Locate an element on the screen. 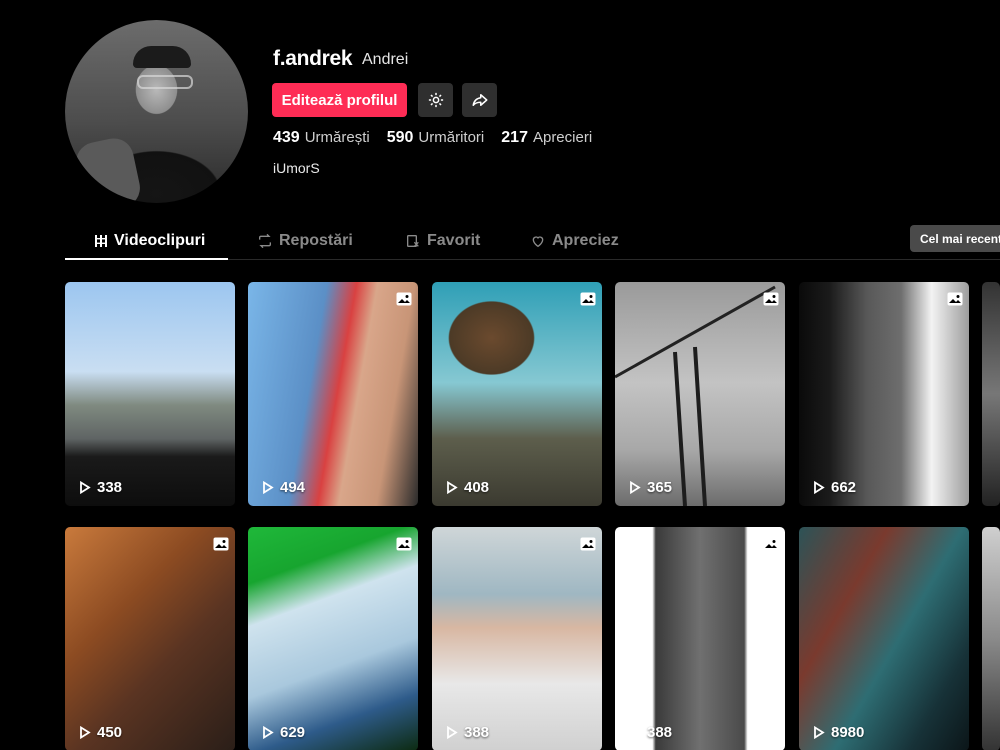 The image size is (1000, 750). view-count-value: 8980 is located at coordinates (848, 732).